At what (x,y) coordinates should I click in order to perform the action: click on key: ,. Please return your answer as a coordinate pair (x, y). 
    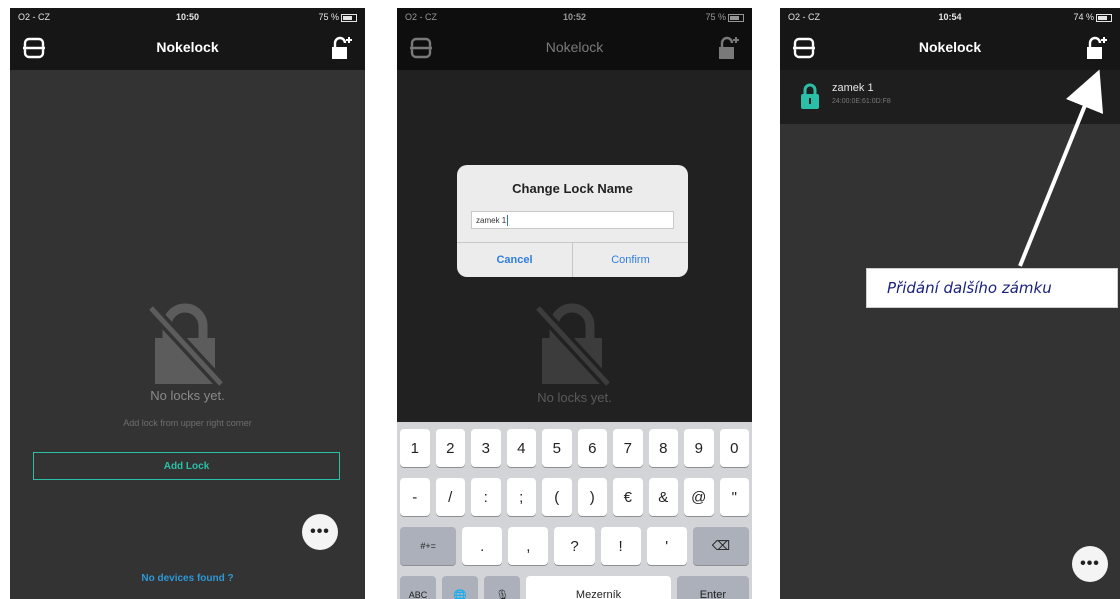
    Looking at the image, I should click on (528, 546).